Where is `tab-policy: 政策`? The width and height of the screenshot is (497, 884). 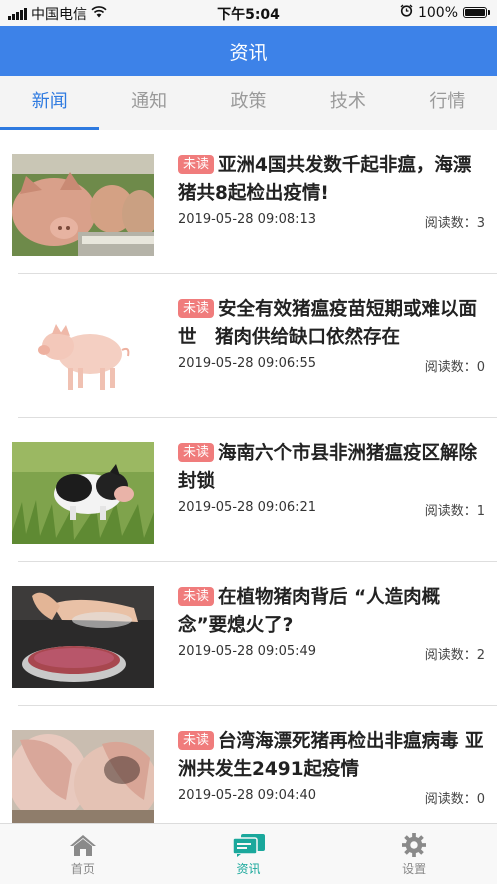 tab-policy: 政策 is located at coordinates (248, 103).